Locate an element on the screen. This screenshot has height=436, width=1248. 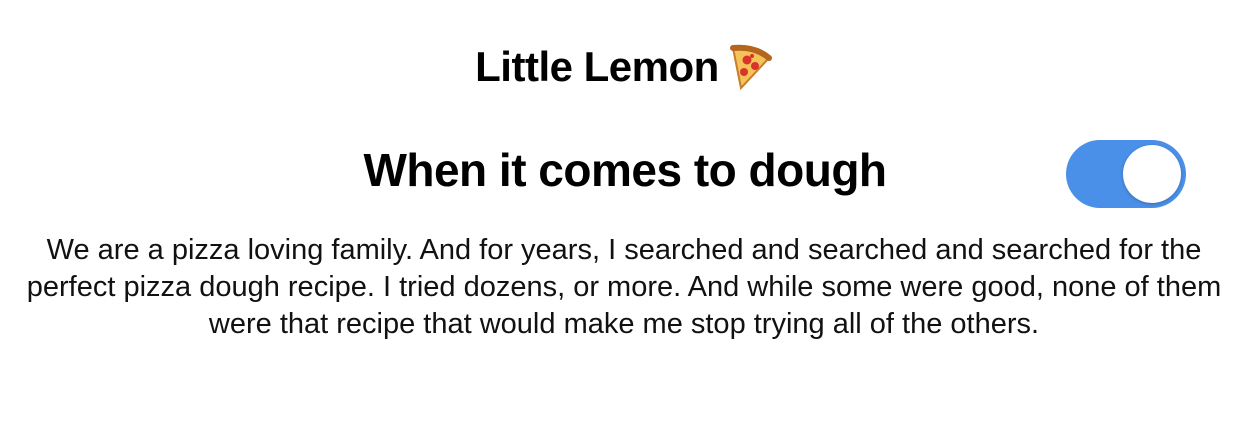
app-title: Little Lemon is located at coordinates (624, 67).